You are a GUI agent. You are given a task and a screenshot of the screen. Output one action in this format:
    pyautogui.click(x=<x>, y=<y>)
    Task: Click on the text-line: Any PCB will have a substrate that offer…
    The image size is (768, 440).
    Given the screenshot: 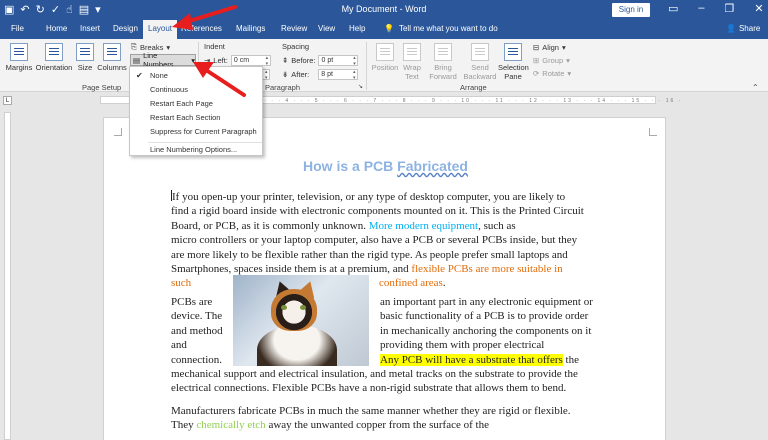 What is the action you would take?
    pyautogui.click(x=495, y=360)
    